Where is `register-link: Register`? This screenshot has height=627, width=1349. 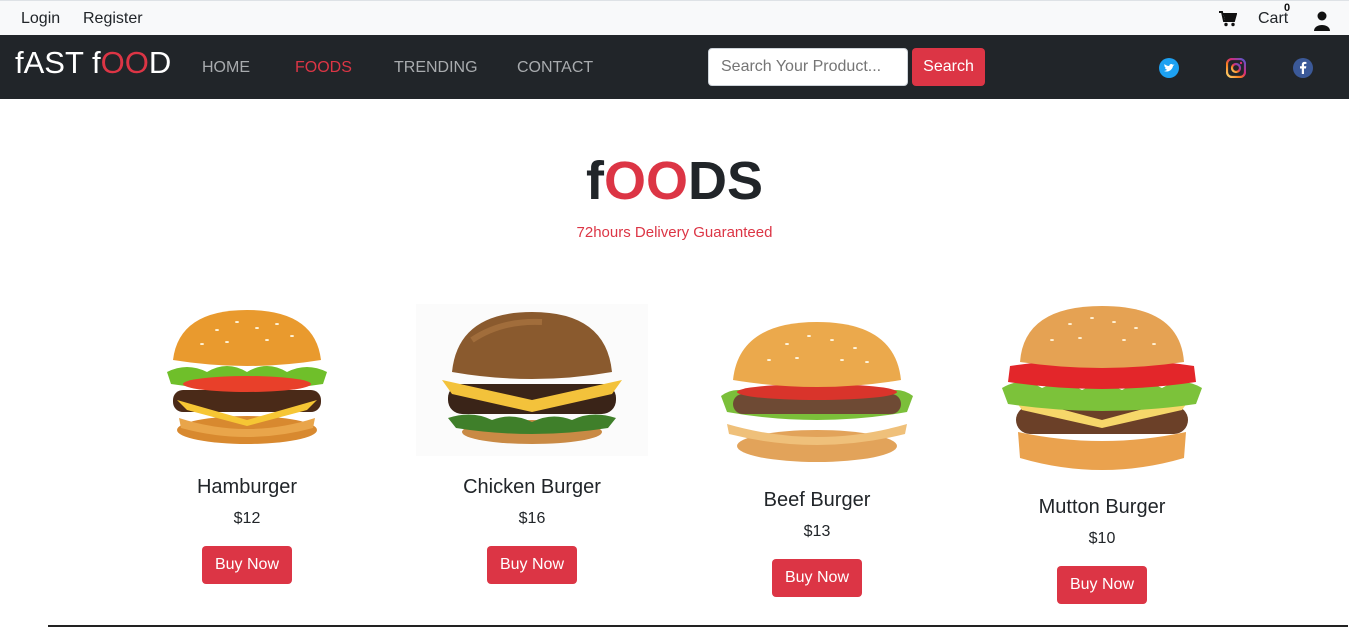 register-link: Register is located at coordinates (113, 19).